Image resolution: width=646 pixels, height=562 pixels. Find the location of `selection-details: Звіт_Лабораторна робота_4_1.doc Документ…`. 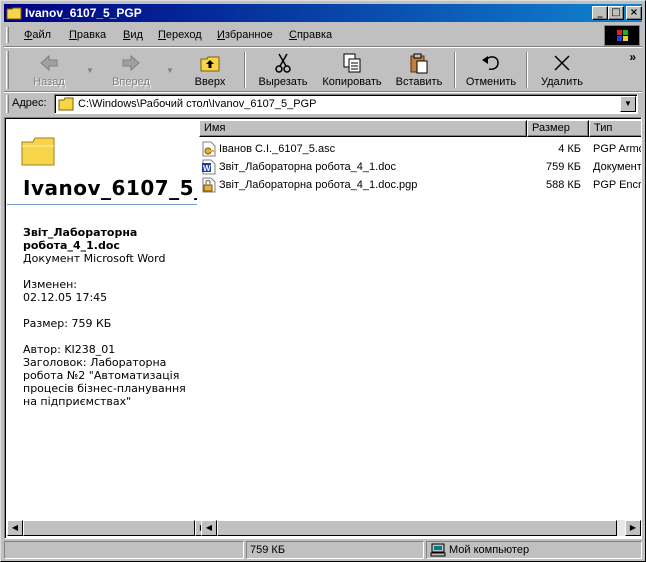

selection-details: Звіт_Лабораторна робота_4_1.doc Документ… is located at coordinates (109, 317).